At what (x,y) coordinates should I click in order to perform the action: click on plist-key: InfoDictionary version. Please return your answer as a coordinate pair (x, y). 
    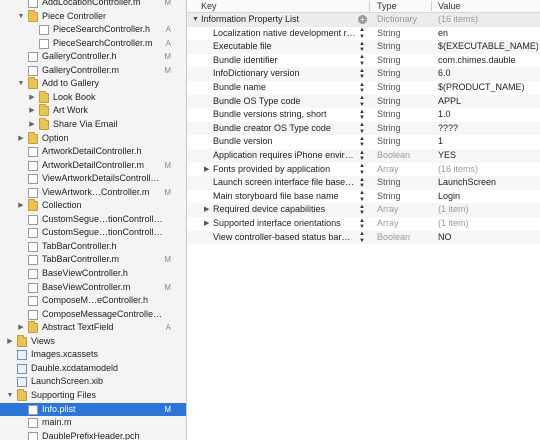
    Looking at the image, I should click on (286, 74).